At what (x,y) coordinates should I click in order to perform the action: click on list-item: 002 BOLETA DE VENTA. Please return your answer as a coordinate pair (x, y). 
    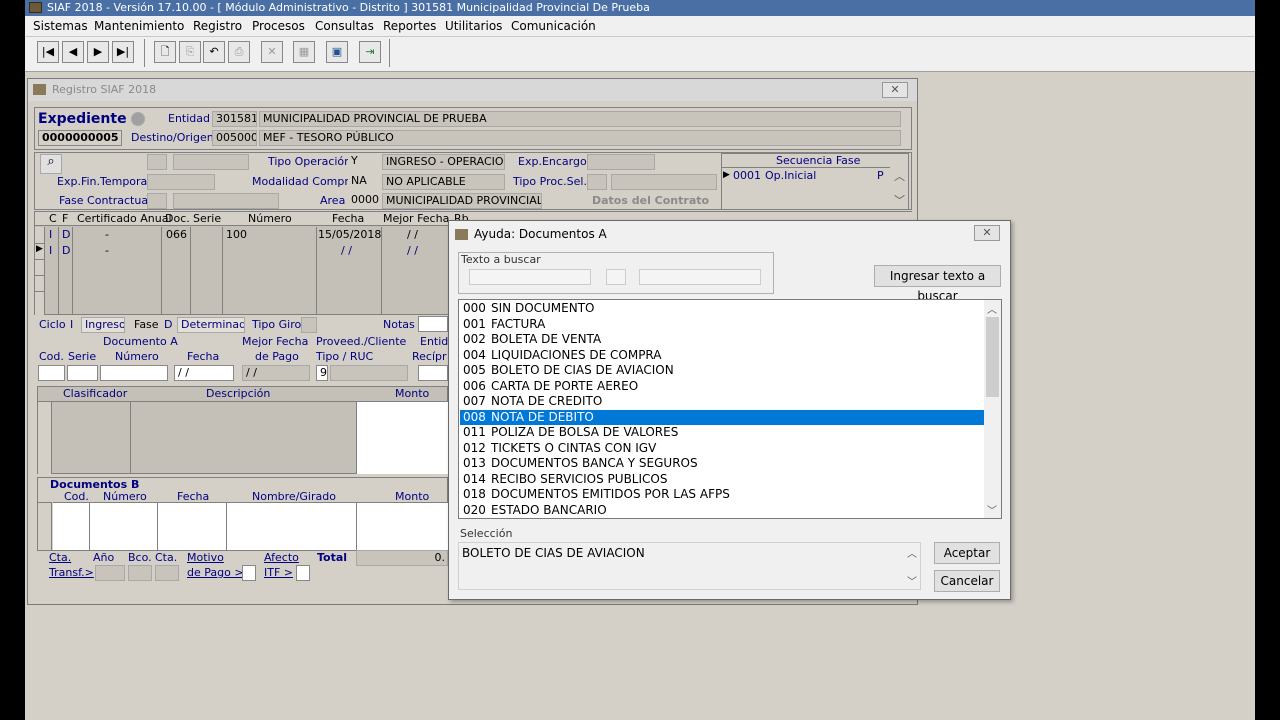
    Looking at the image, I should click on (722, 340).